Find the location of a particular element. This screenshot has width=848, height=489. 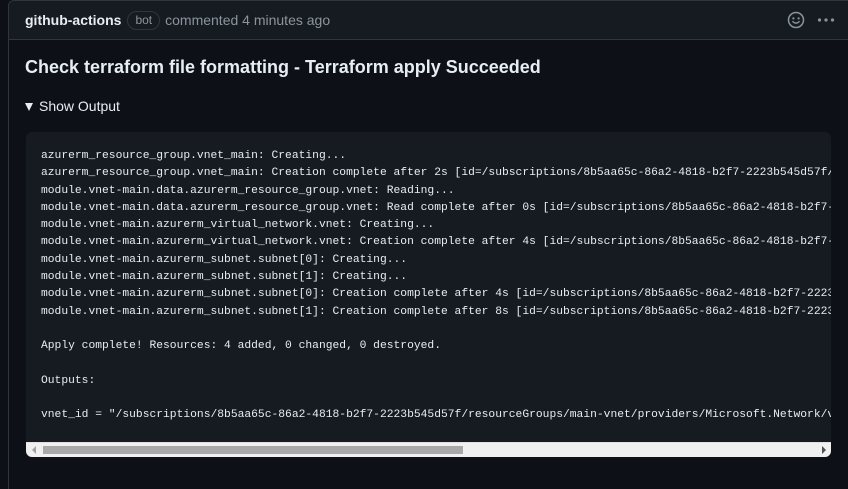

scroll-left-arrow-icon is located at coordinates (33, 450).